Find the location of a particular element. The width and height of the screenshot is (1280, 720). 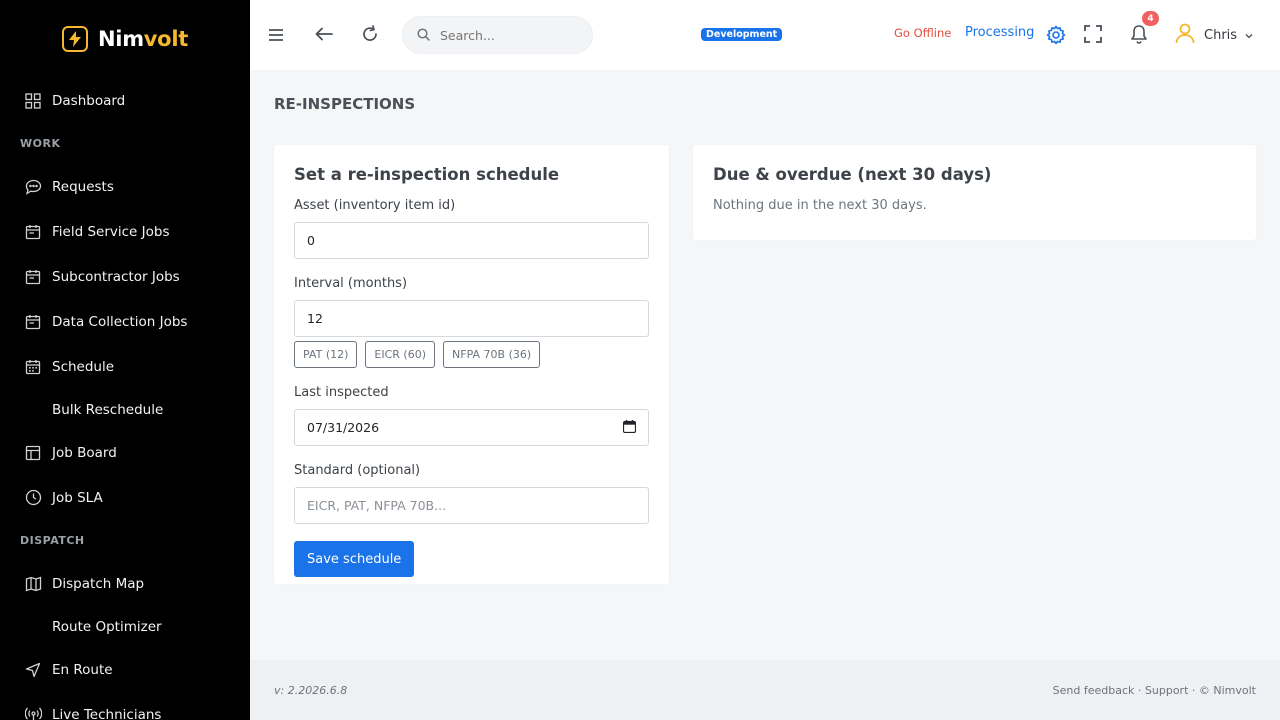

sidebar-item-bulk-reschedule: Bulk Reschedule is located at coordinates (125, 409).